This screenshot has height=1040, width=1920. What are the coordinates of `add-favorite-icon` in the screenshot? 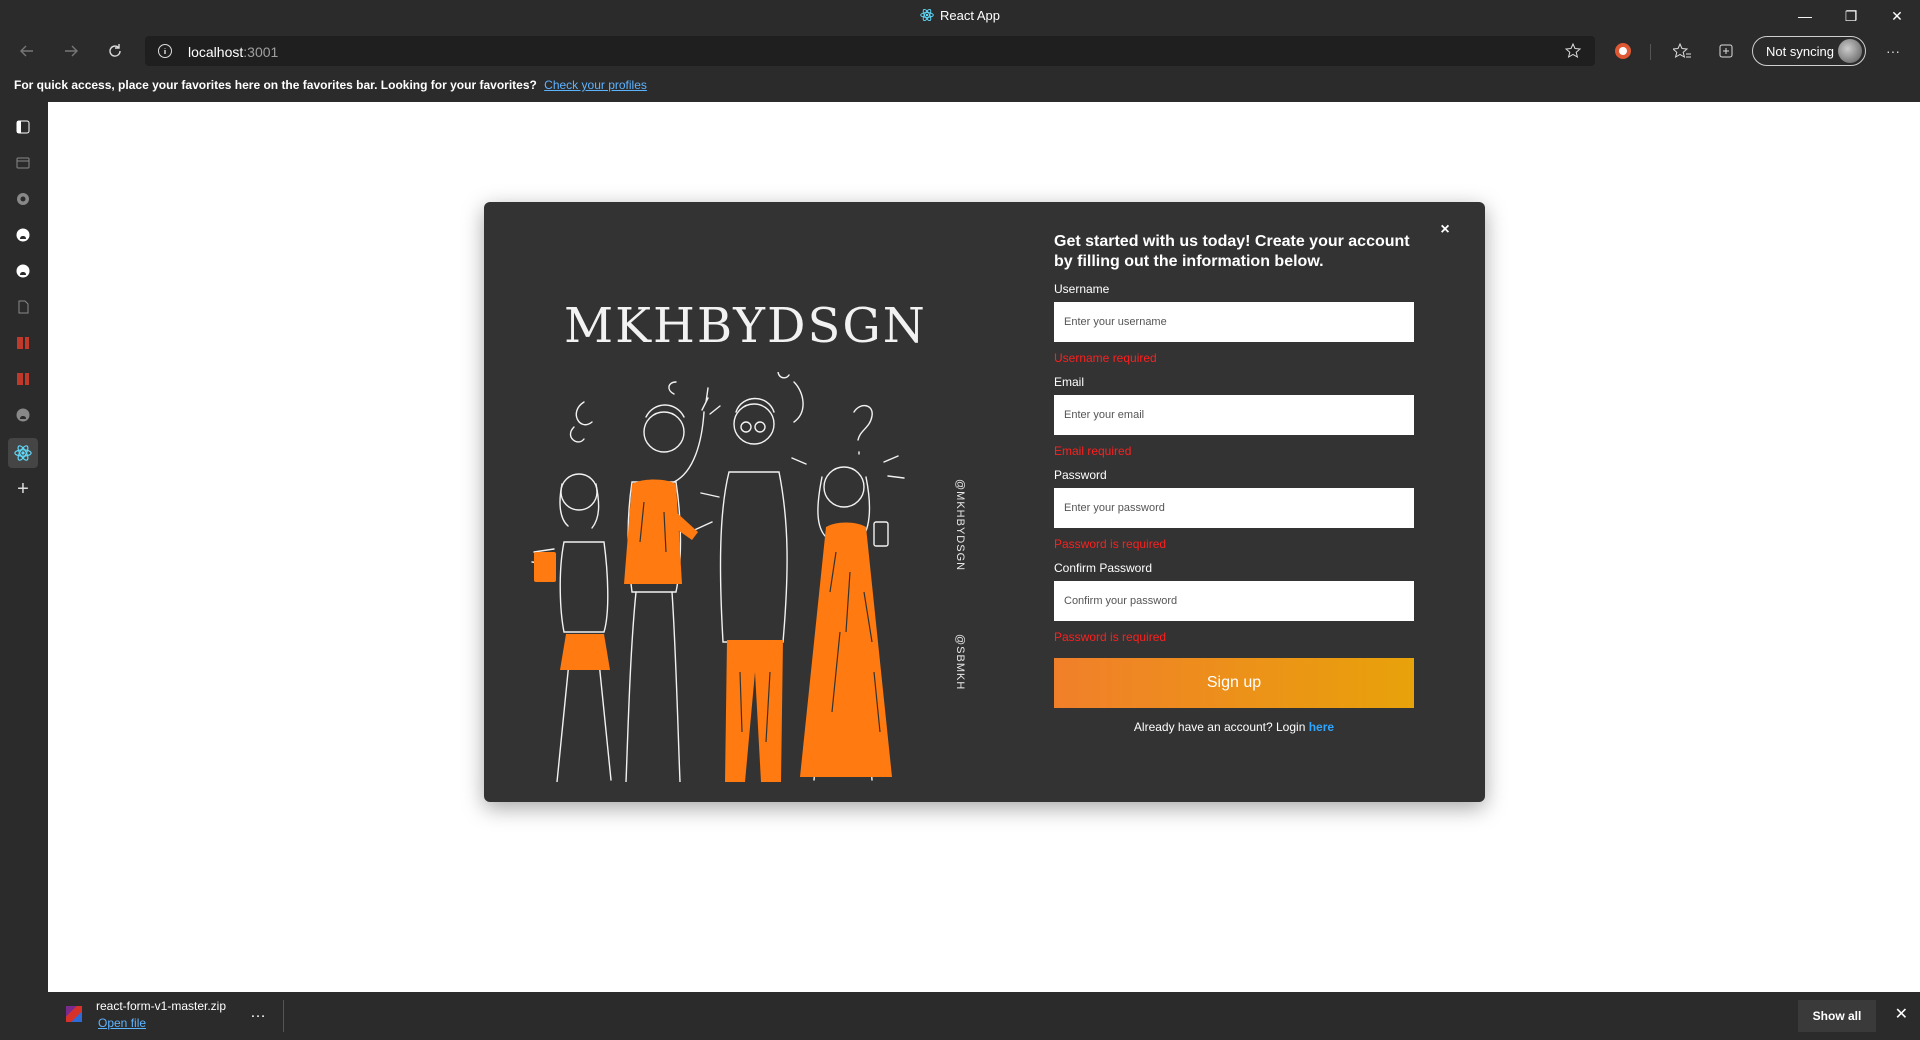 It's located at (1574, 51).